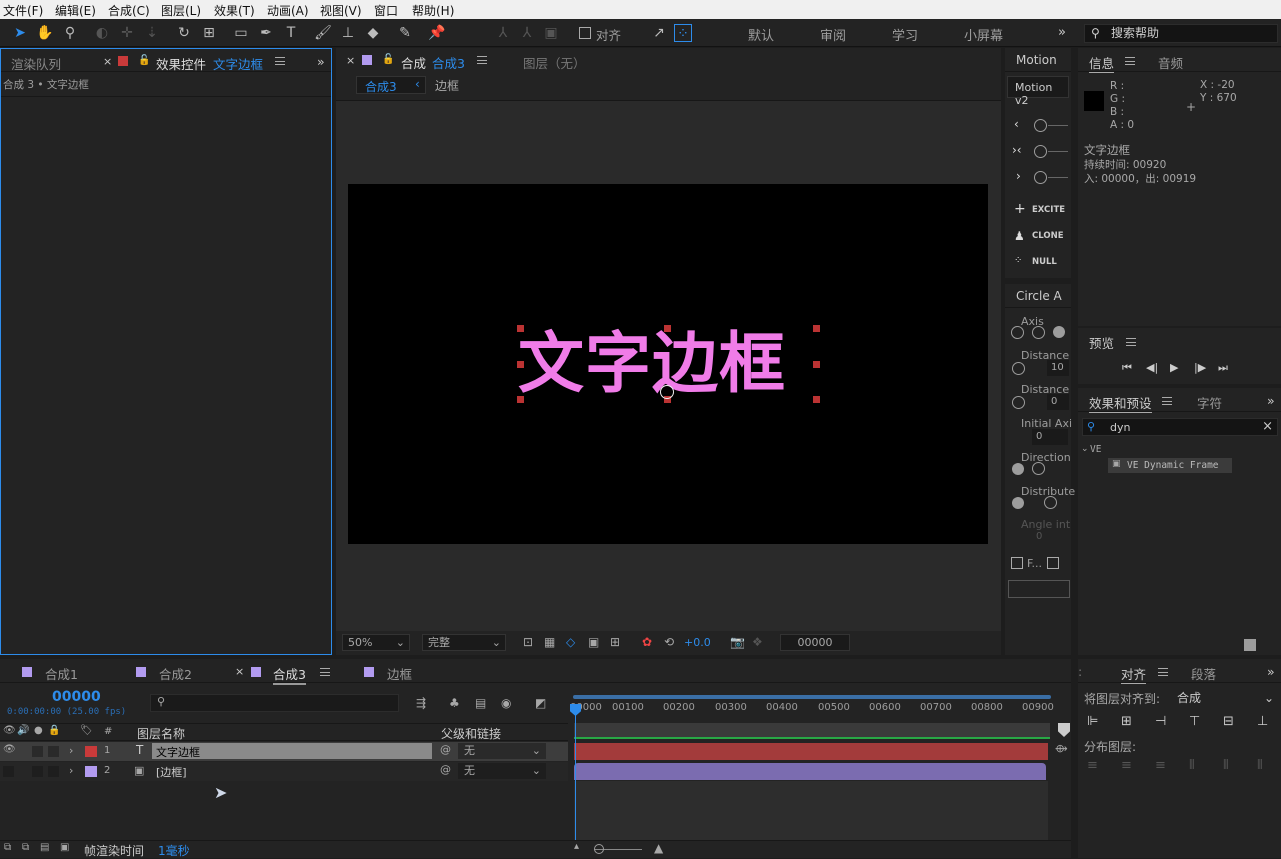 The width and height of the screenshot is (1281, 859). I want to click on align-vcenter-icon: ⊟, so click(1228, 721).